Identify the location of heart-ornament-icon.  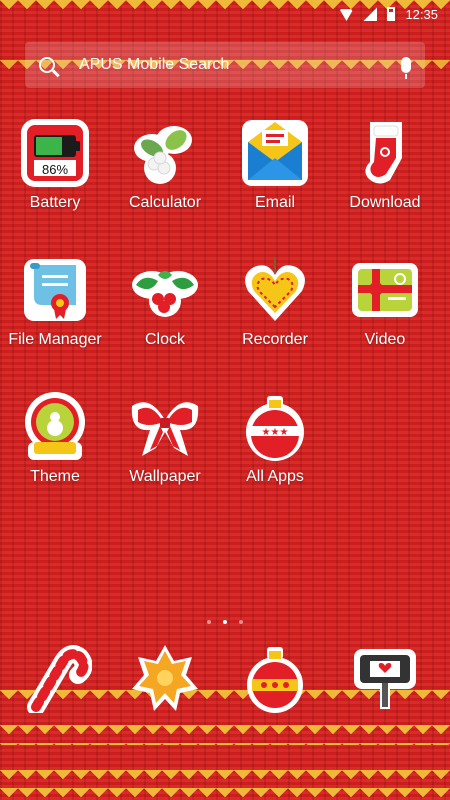
(275, 290).